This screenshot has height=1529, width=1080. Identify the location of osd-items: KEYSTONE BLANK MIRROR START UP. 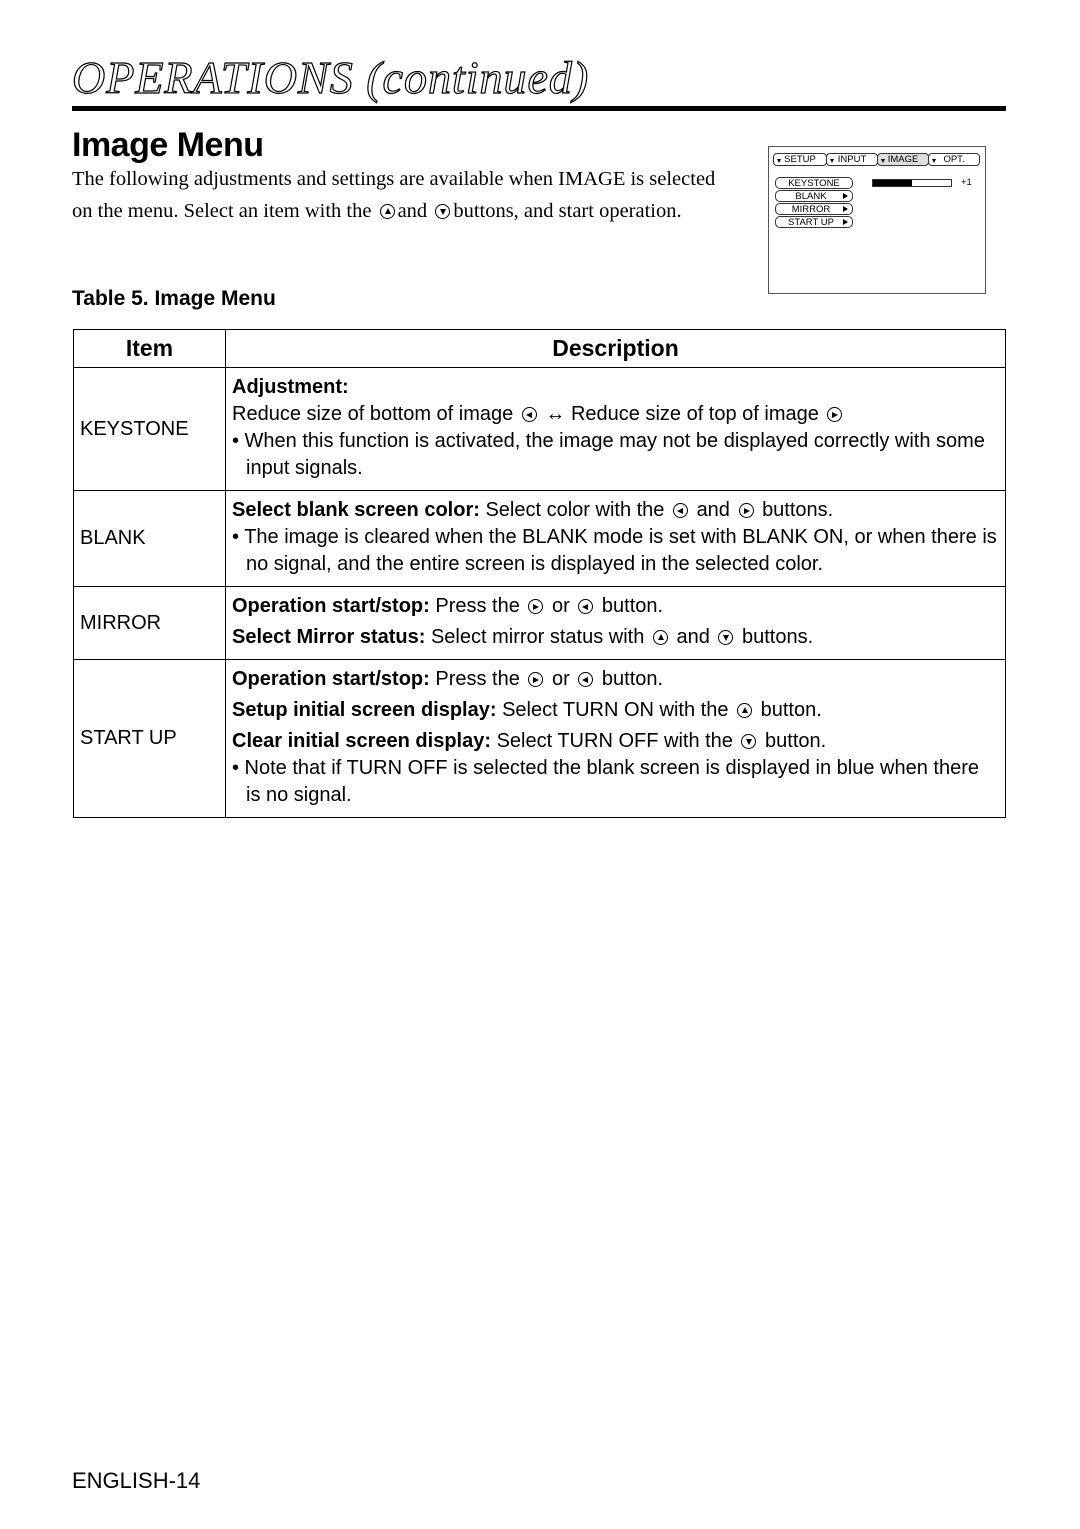
(814, 203).